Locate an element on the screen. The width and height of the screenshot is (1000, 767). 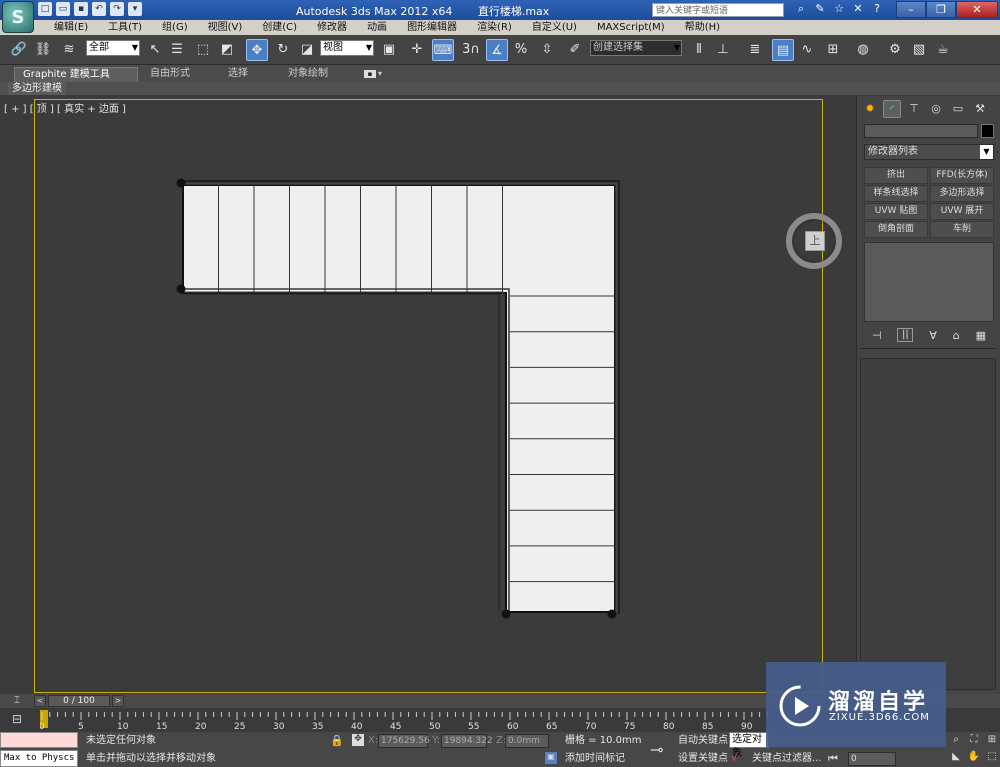
menu-item: 修改器 is located at coordinates (332, 27).